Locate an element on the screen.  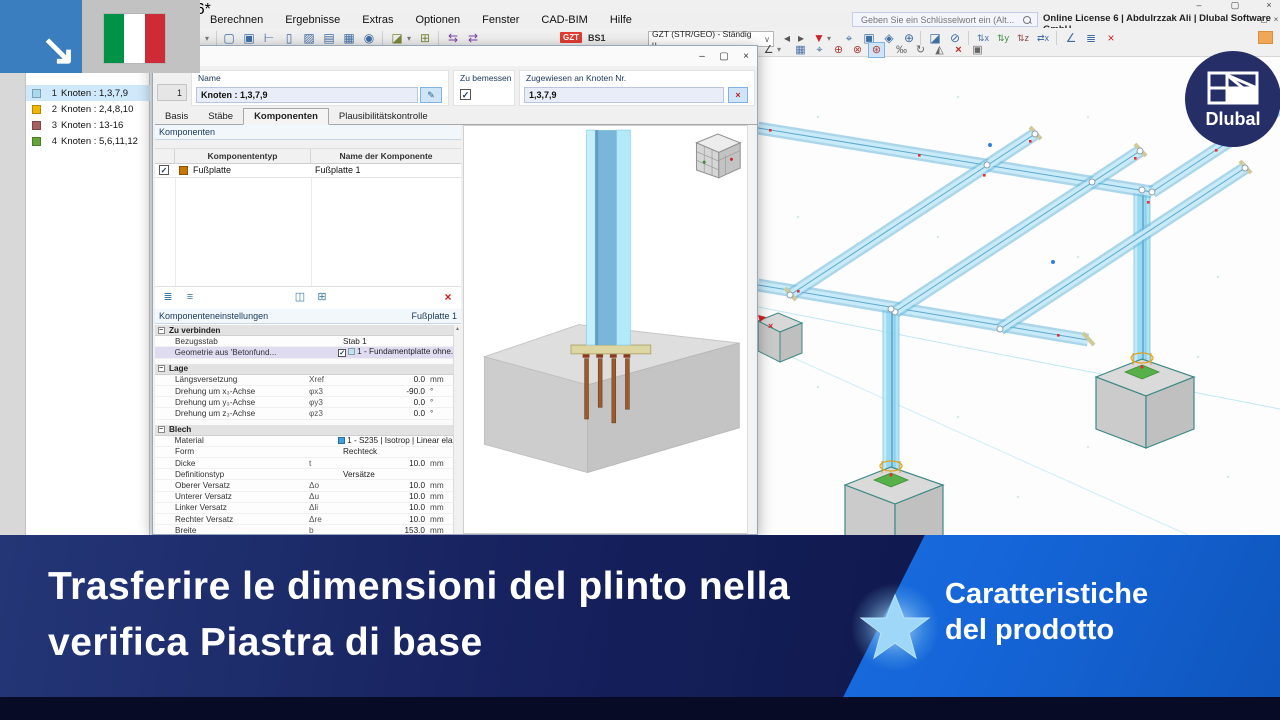
color-box-icon is located at coordinates (1265, 37).